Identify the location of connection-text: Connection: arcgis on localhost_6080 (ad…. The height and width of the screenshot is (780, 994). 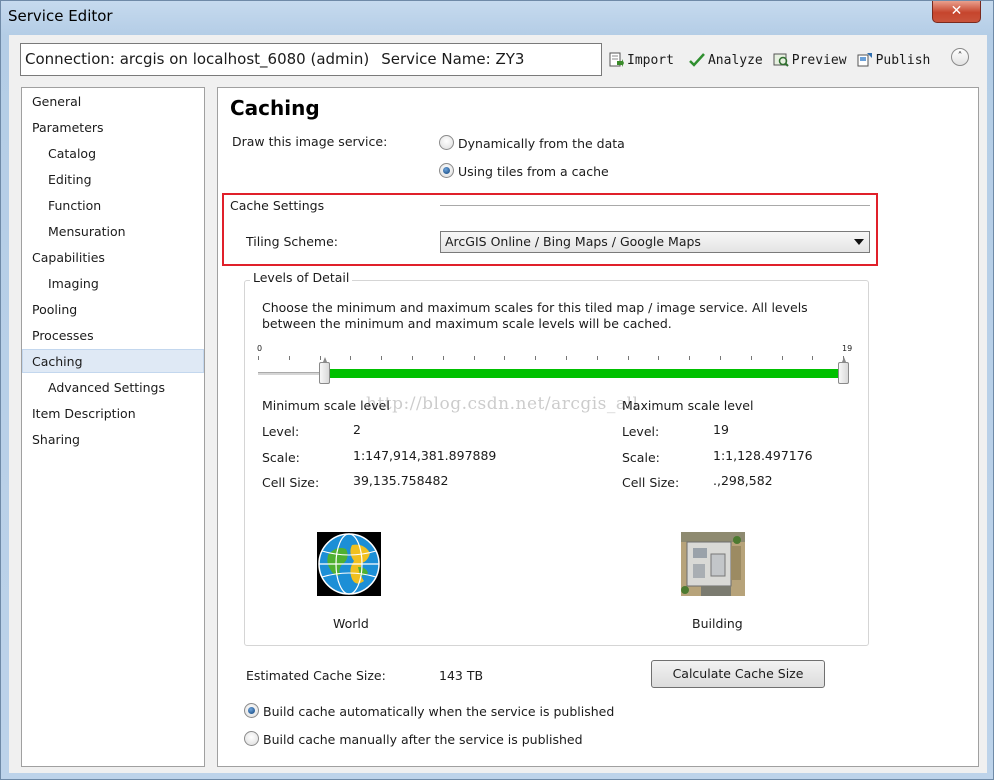
(197, 59).